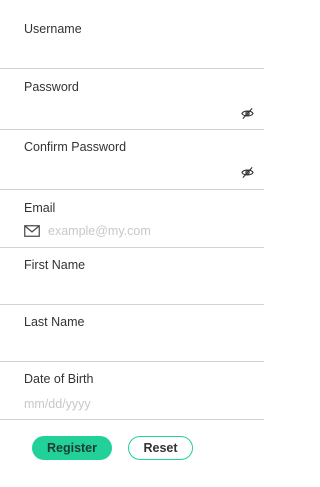 Image resolution: width=320 pixels, height=487 pixels. I want to click on last-name-field: Last Name, so click(132, 333).